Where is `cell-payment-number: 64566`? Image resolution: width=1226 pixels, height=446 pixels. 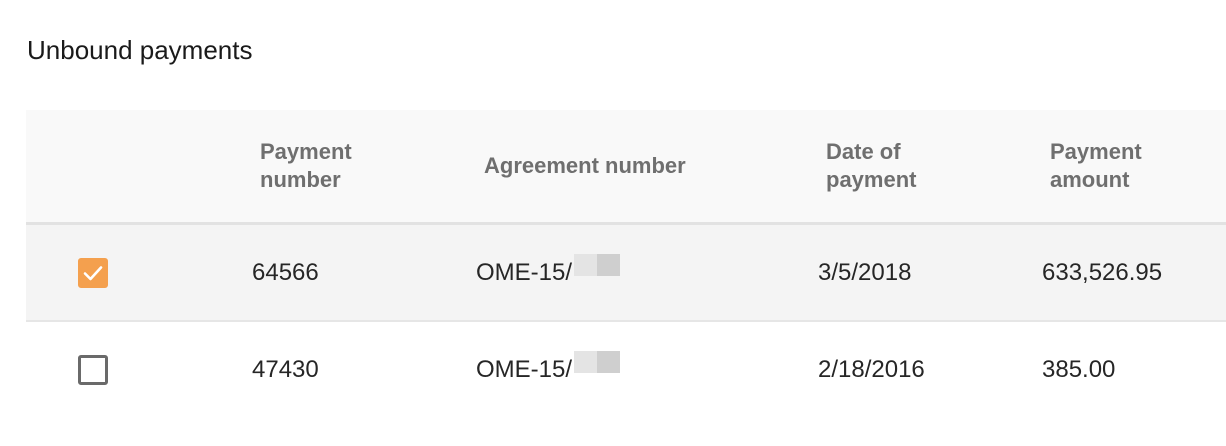
cell-payment-number: 64566 is located at coordinates (285, 272).